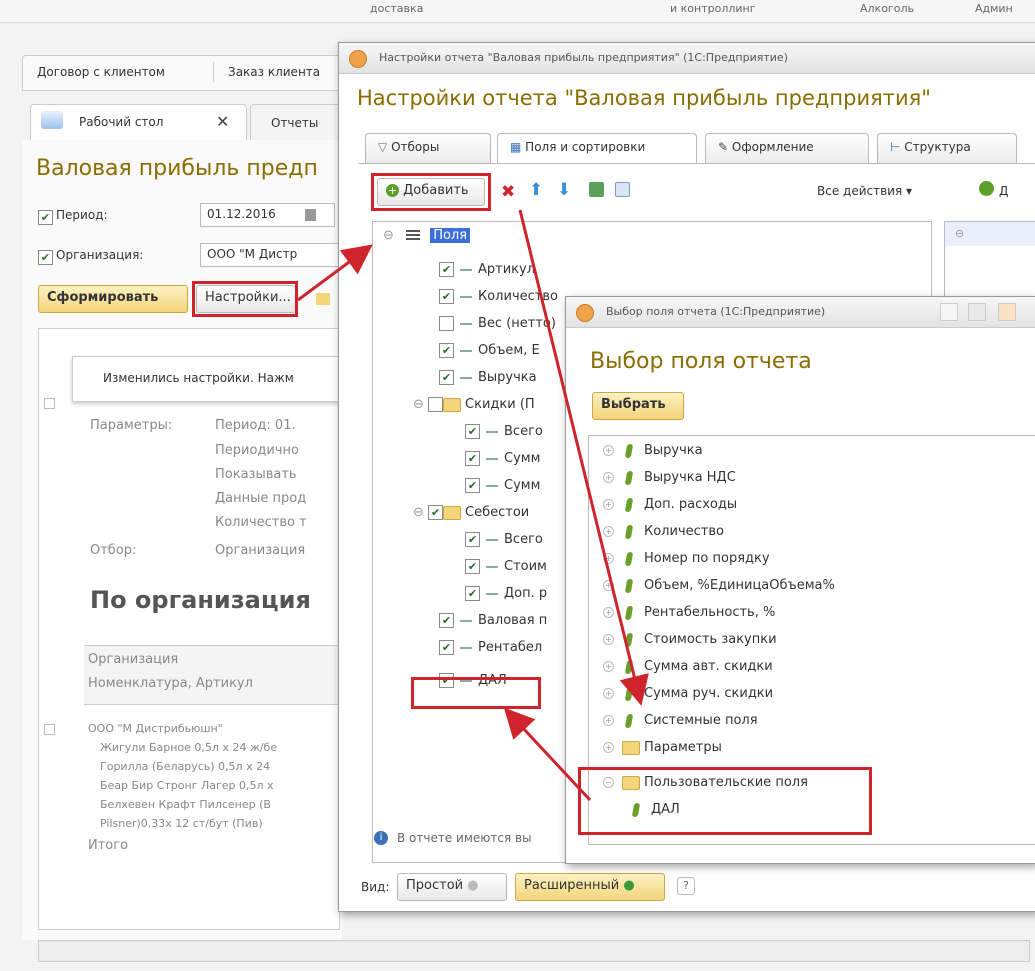 Image resolution: width=1035 pixels, height=971 pixels. Describe the element at coordinates (170, 683) in the screenshot. I see `column-nomenclature: Номенклатура, Артикул` at that location.